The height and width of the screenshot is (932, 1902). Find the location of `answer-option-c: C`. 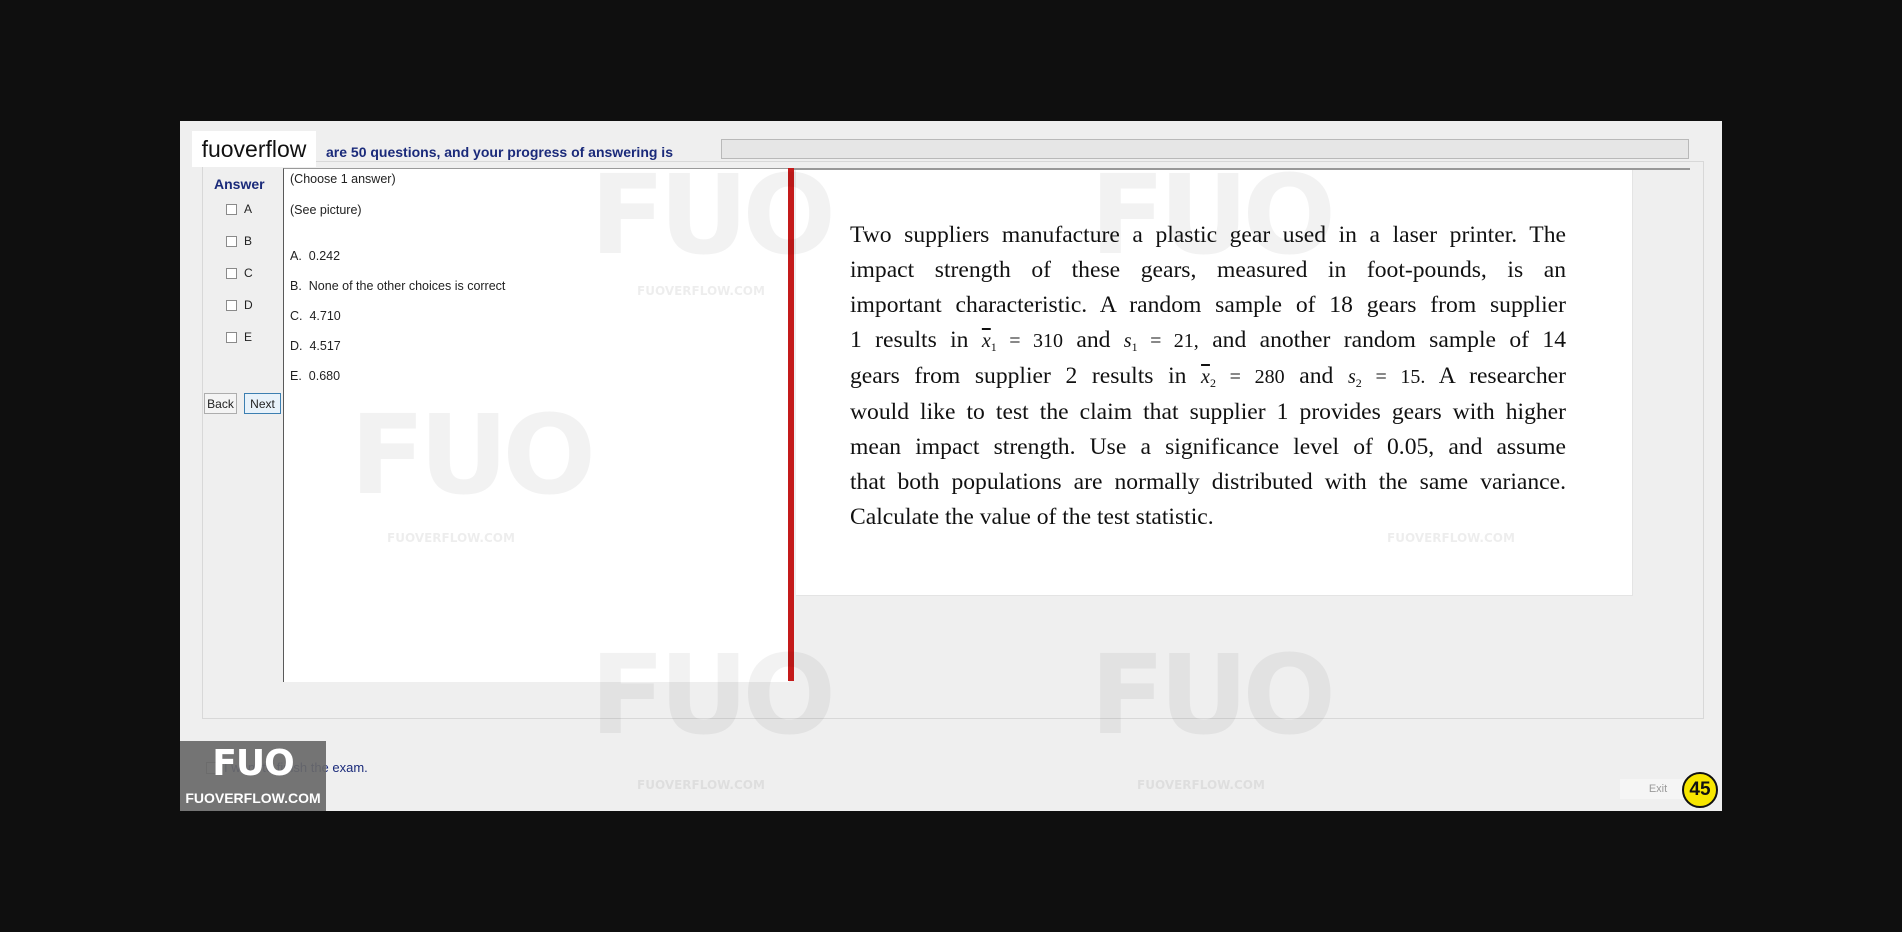

answer-option-c: C is located at coordinates (239, 273).